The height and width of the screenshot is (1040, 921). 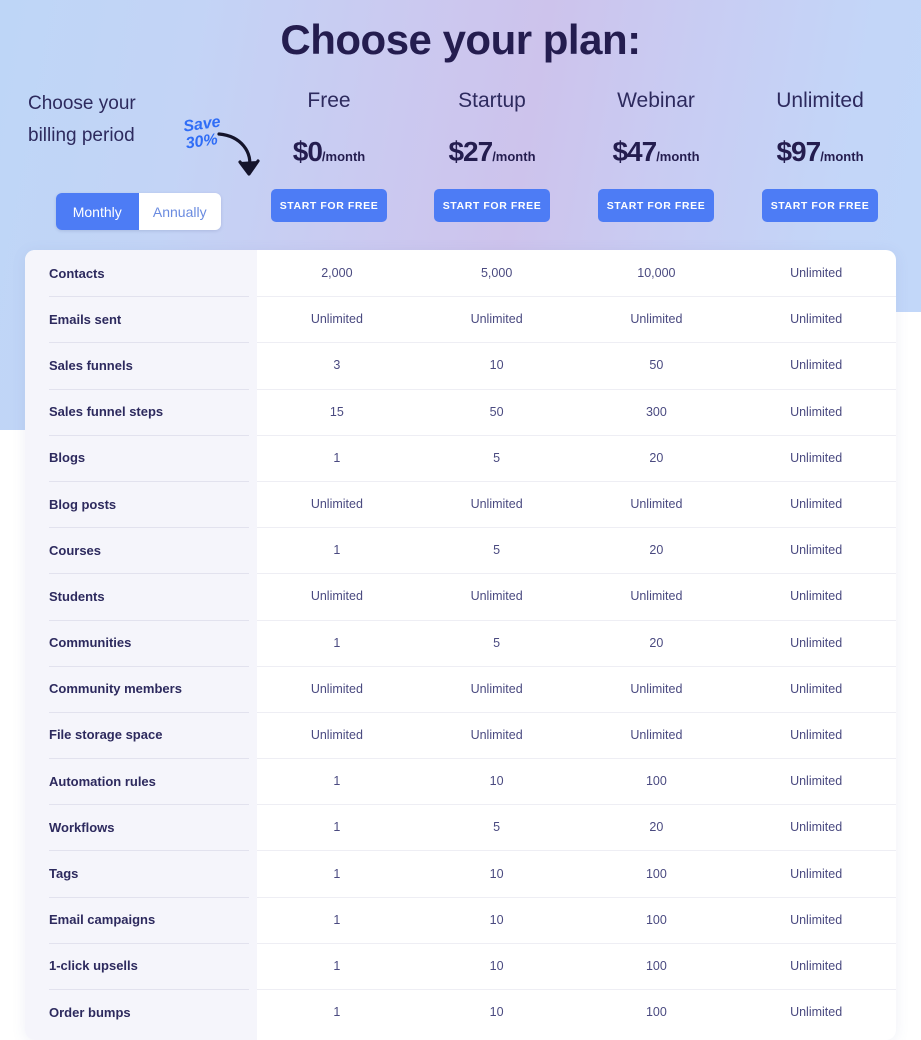 I want to click on feature-value-startup: 50, so click(x=496, y=411).